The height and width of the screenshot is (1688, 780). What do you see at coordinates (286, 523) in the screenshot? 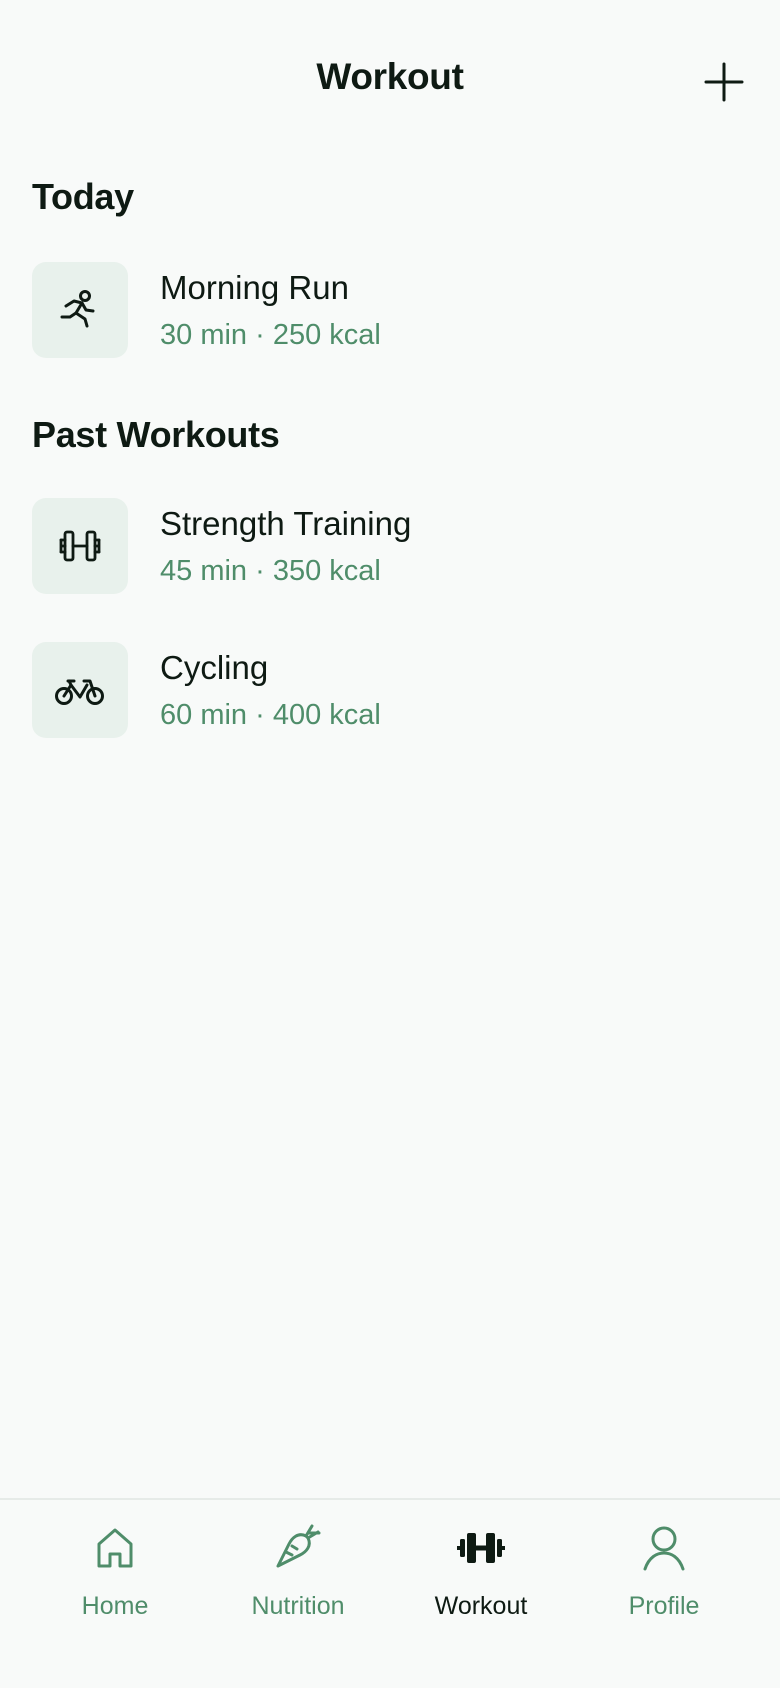
I see `workout-name: Strength Training` at bounding box center [286, 523].